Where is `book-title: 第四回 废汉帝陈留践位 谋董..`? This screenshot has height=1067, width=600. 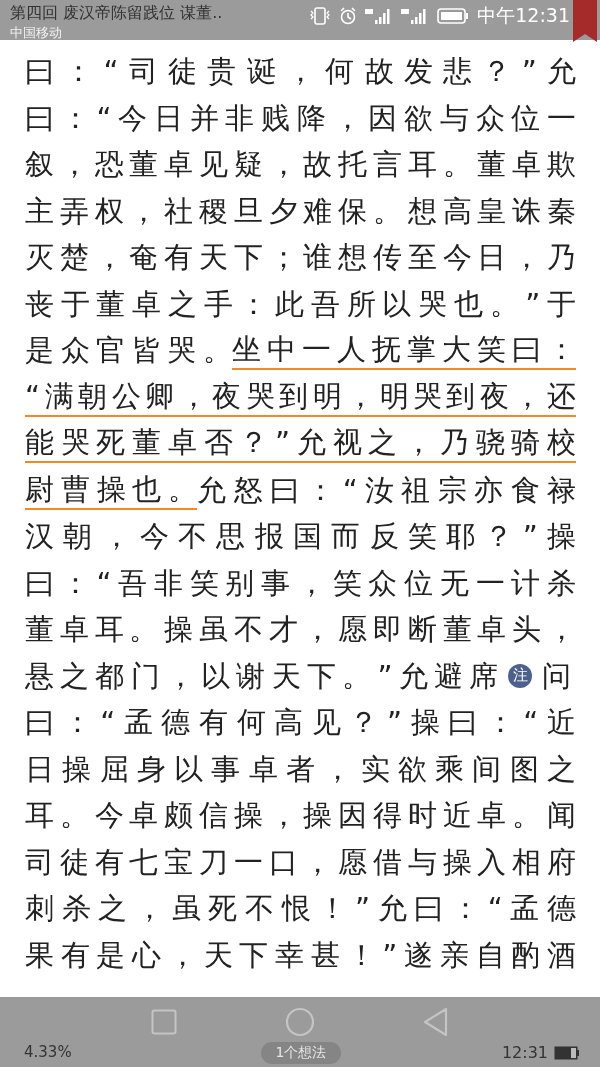
book-title: 第四回 废汉帝陈留践位 谋董.. is located at coordinates (117, 13).